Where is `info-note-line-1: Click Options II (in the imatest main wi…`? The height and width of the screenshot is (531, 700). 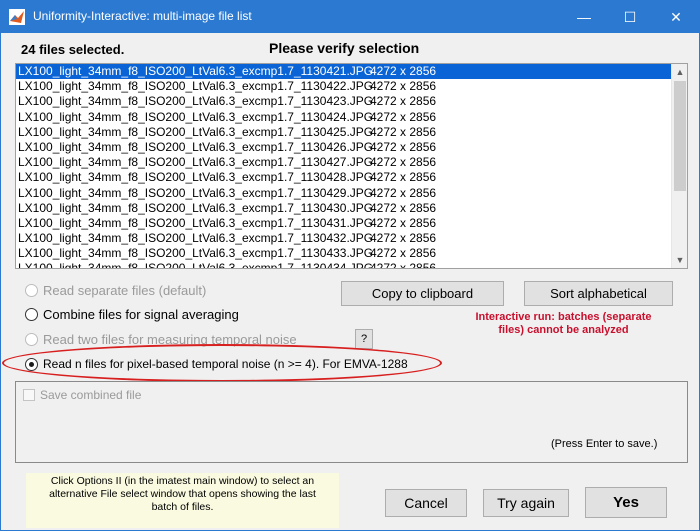 info-note-line-1: Click Options II (in the imatest main wi… is located at coordinates (182, 481).